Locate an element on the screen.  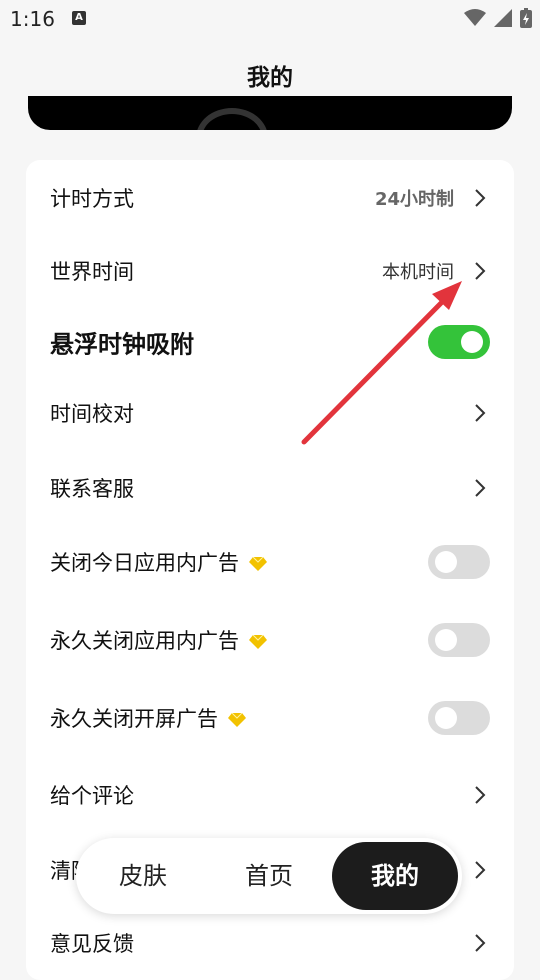
setting-label: 联系客服 is located at coordinates (92, 489).